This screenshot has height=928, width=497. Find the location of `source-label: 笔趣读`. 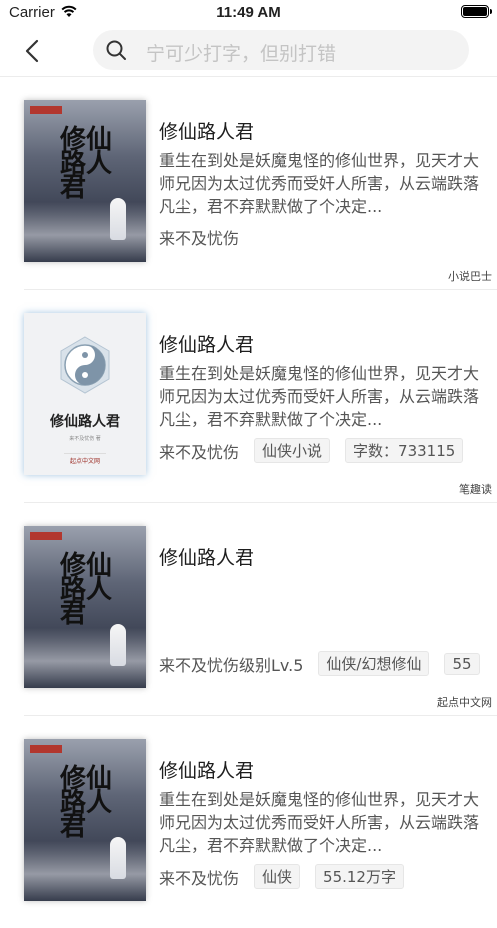

source-label: 笔趣读 is located at coordinates (475, 489).